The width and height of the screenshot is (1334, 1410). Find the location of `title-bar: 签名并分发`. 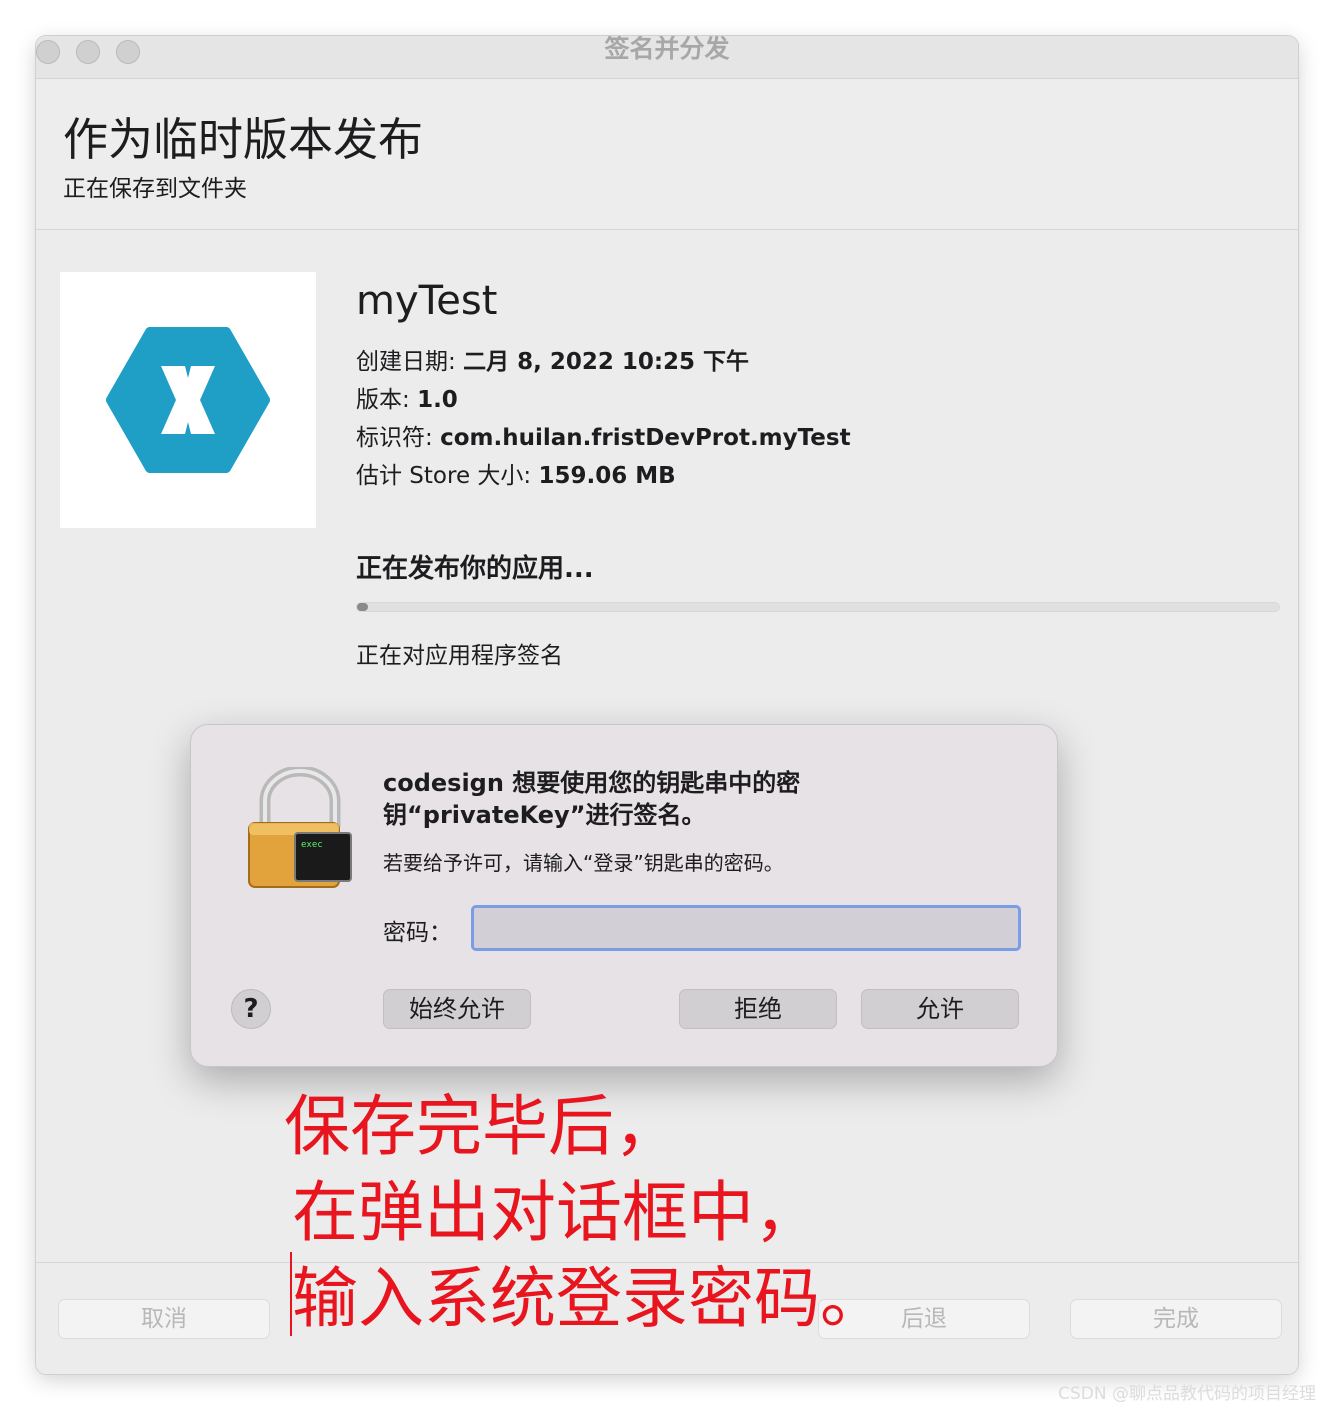

title-bar: 签名并分发 is located at coordinates (667, 57).